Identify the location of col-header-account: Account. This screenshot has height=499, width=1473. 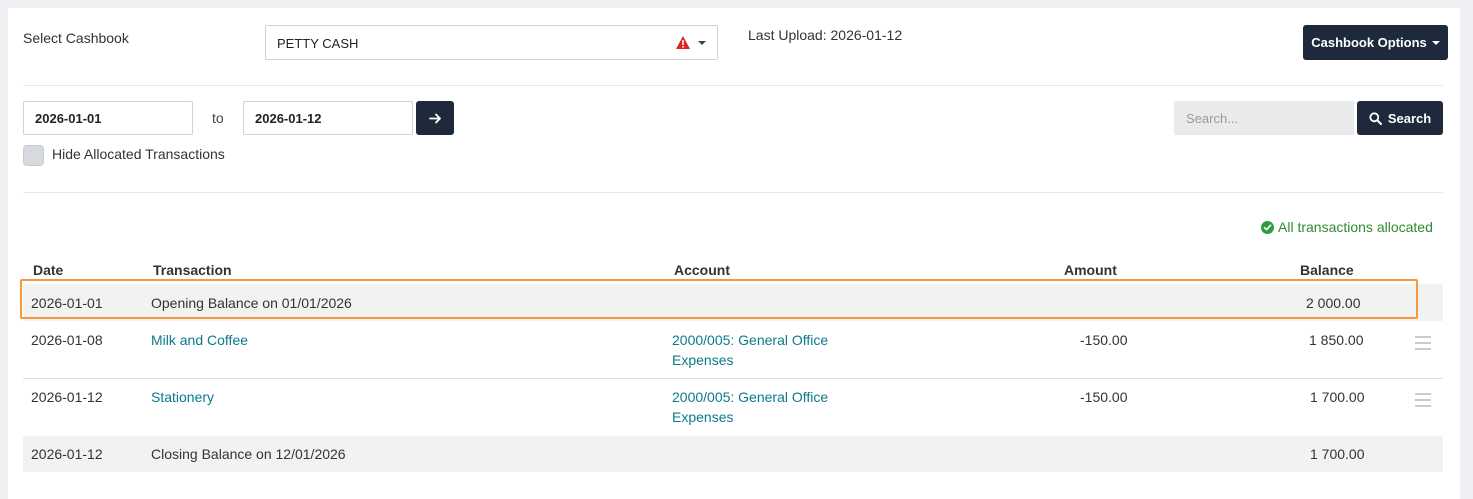
(702, 270).